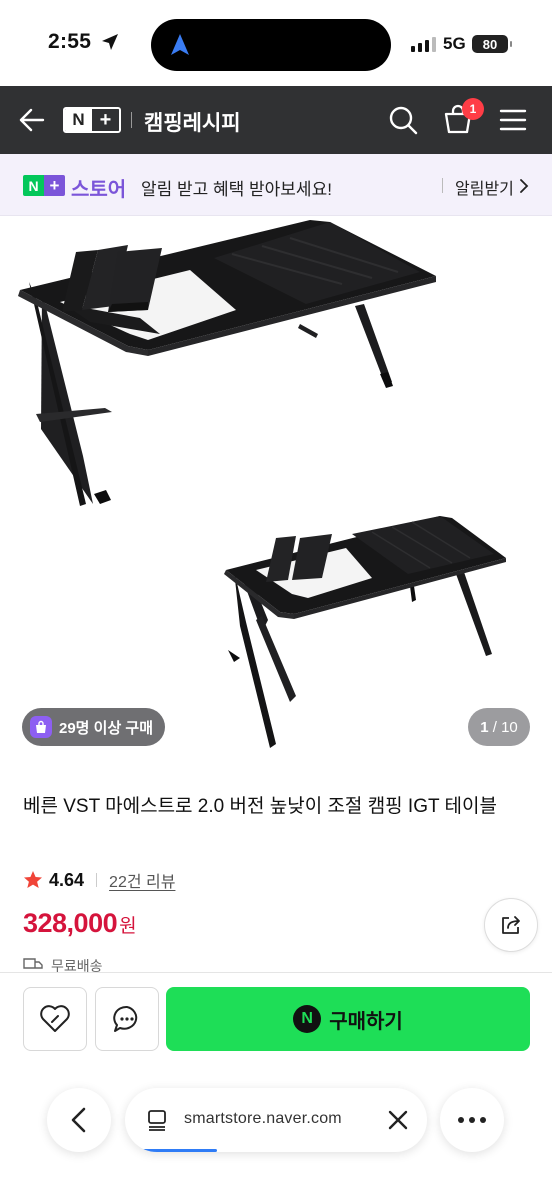 The image size is (552, 1200). What do you see at coordinates (499, 727) in the screenshot?
I see `image-page-indicator: 1 / 10` at bounding box center [499, 727].